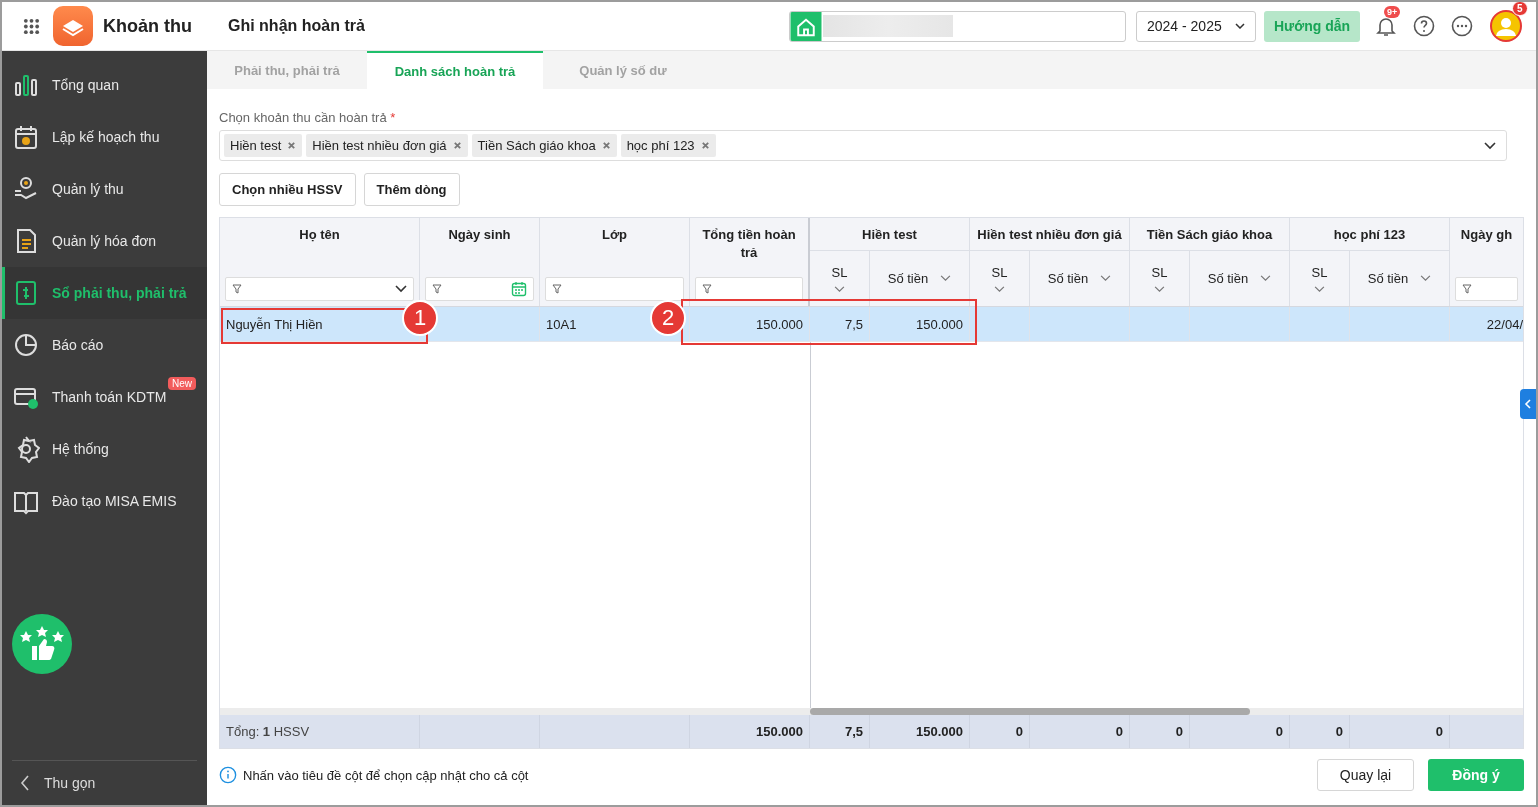 This screenshot has height=807, width=1538. What do you see at coordinates (268, 731) in the screenshot?
I see `total-cell: Tổng: 1 HSSV` at bounding box center [268, 731].